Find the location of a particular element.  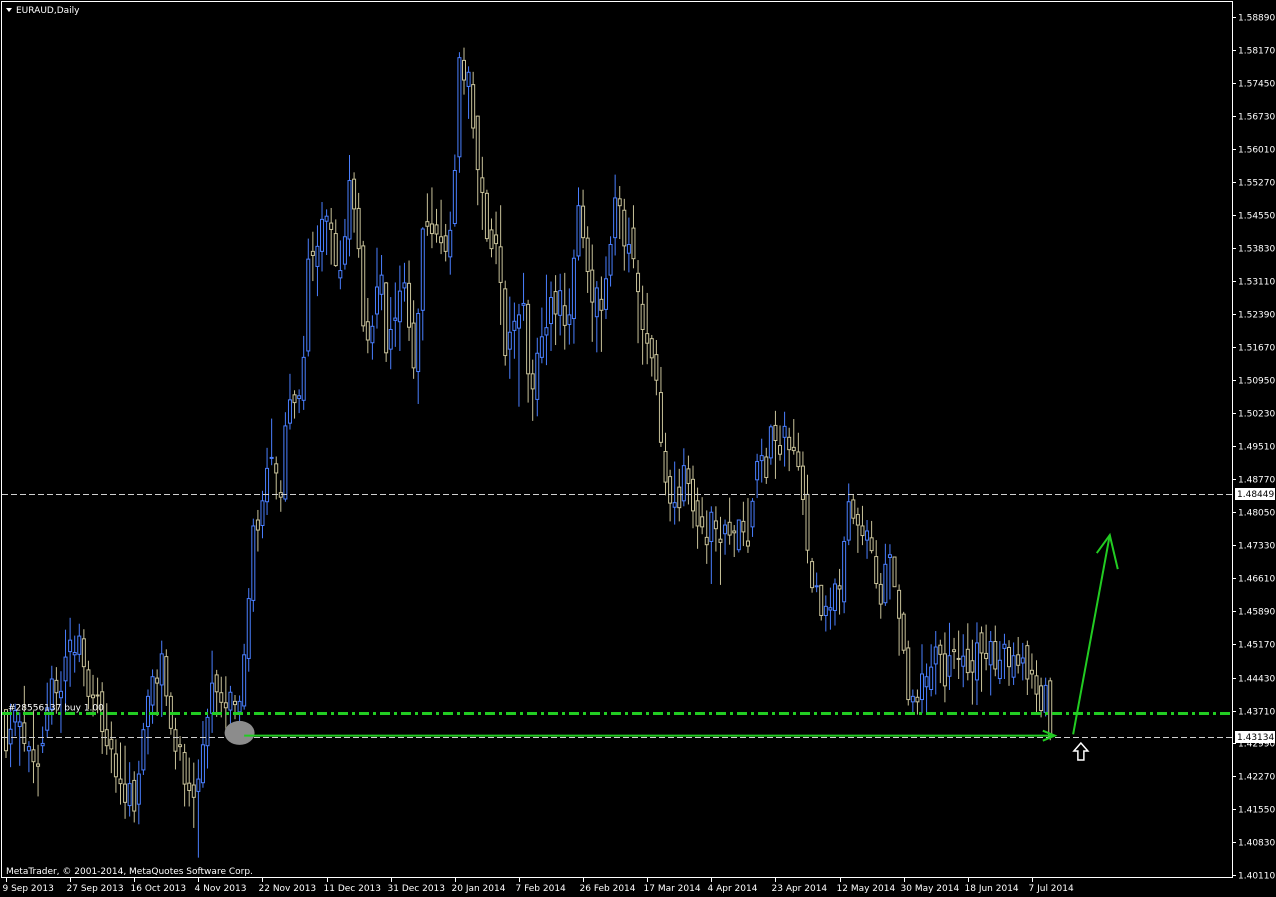

time-tick-label: 16 Oct 2013 is located at coordinates (159, 889).